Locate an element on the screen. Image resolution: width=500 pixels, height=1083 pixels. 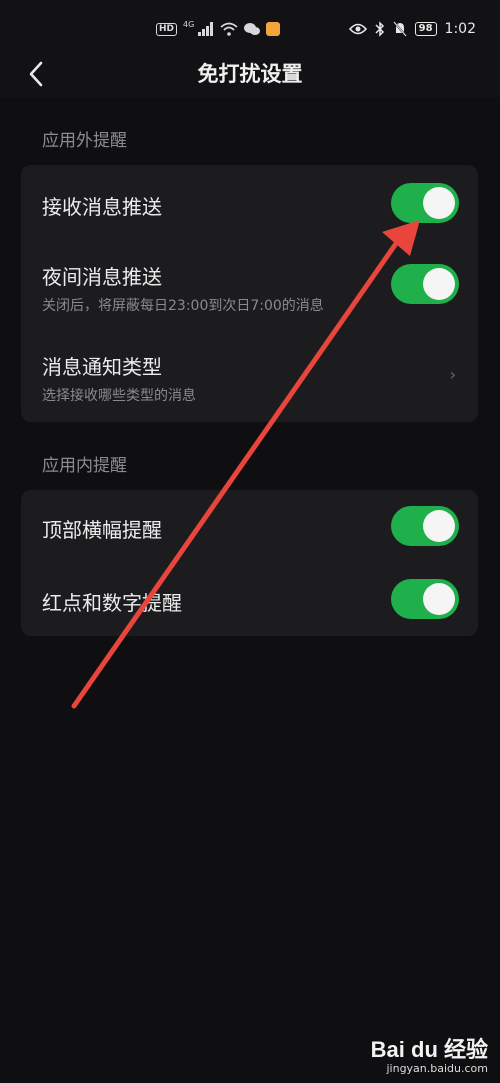
row-top-banner: 顶部横幅提醒 is located at coordinates (249, 526).